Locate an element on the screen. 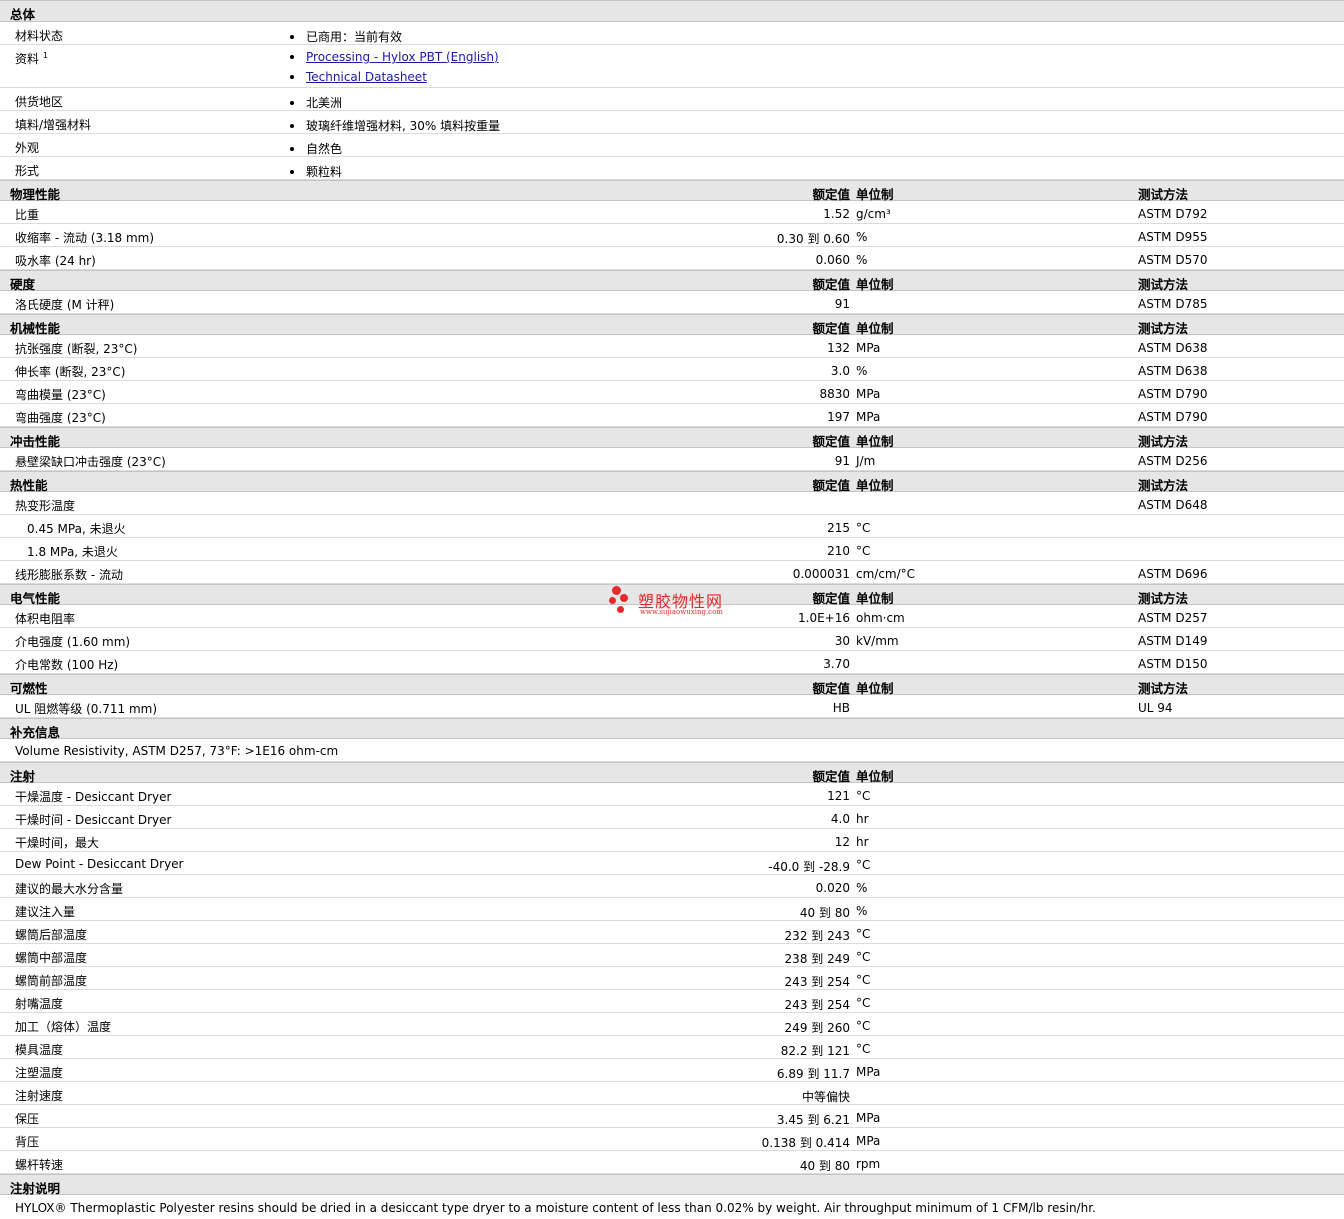 Image resolution: width=1344 pixels, height=1219 pixels. property-label: 0.45 MPa, 未退火 is located at coordinates (76, 529).